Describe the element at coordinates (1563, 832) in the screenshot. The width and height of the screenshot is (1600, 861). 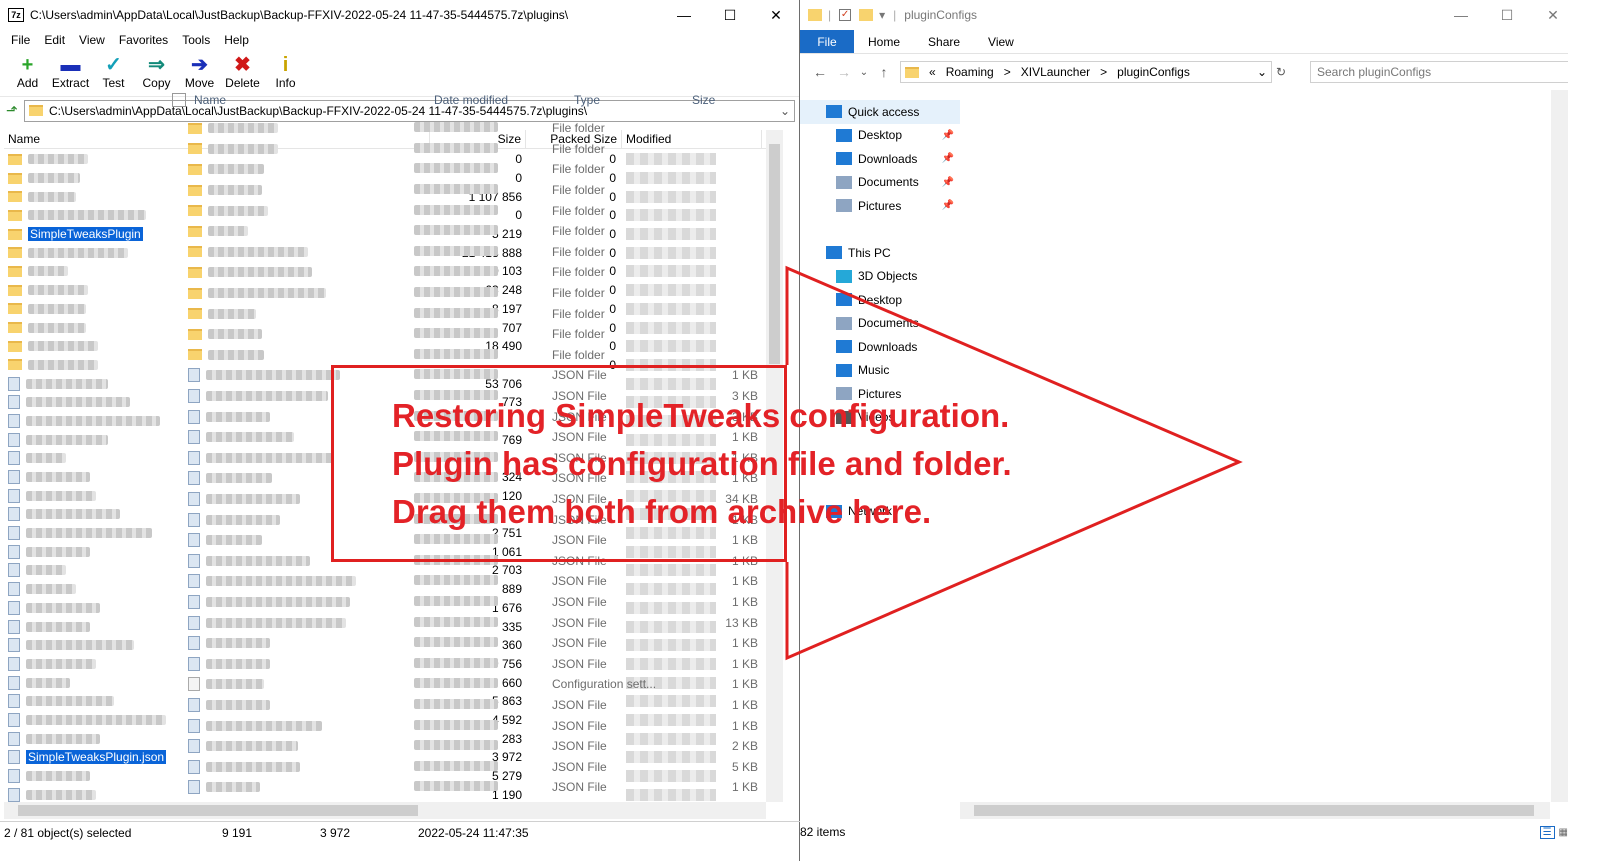
I see `large-icons-view-icon: ▦` at that location.